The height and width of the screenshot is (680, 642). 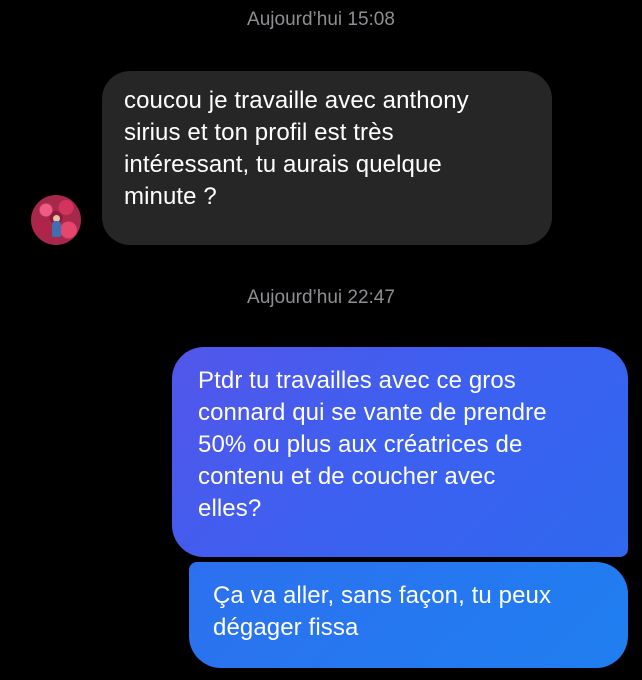 I want to click on message-text-line: Ça va aller, sans façon, tu peux, so click(x=382, y=595).